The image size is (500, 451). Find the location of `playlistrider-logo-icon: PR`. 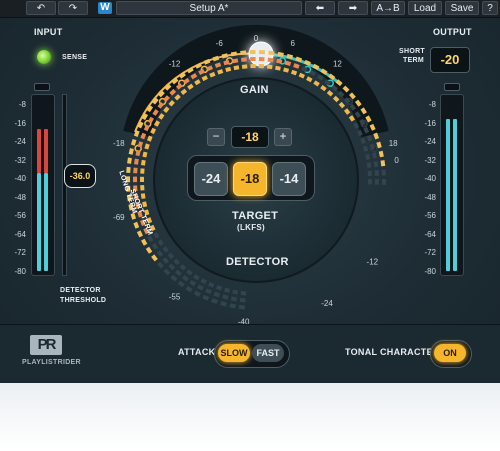

playlistrider-logo-icon: PR is located at coordinates (46, 345).